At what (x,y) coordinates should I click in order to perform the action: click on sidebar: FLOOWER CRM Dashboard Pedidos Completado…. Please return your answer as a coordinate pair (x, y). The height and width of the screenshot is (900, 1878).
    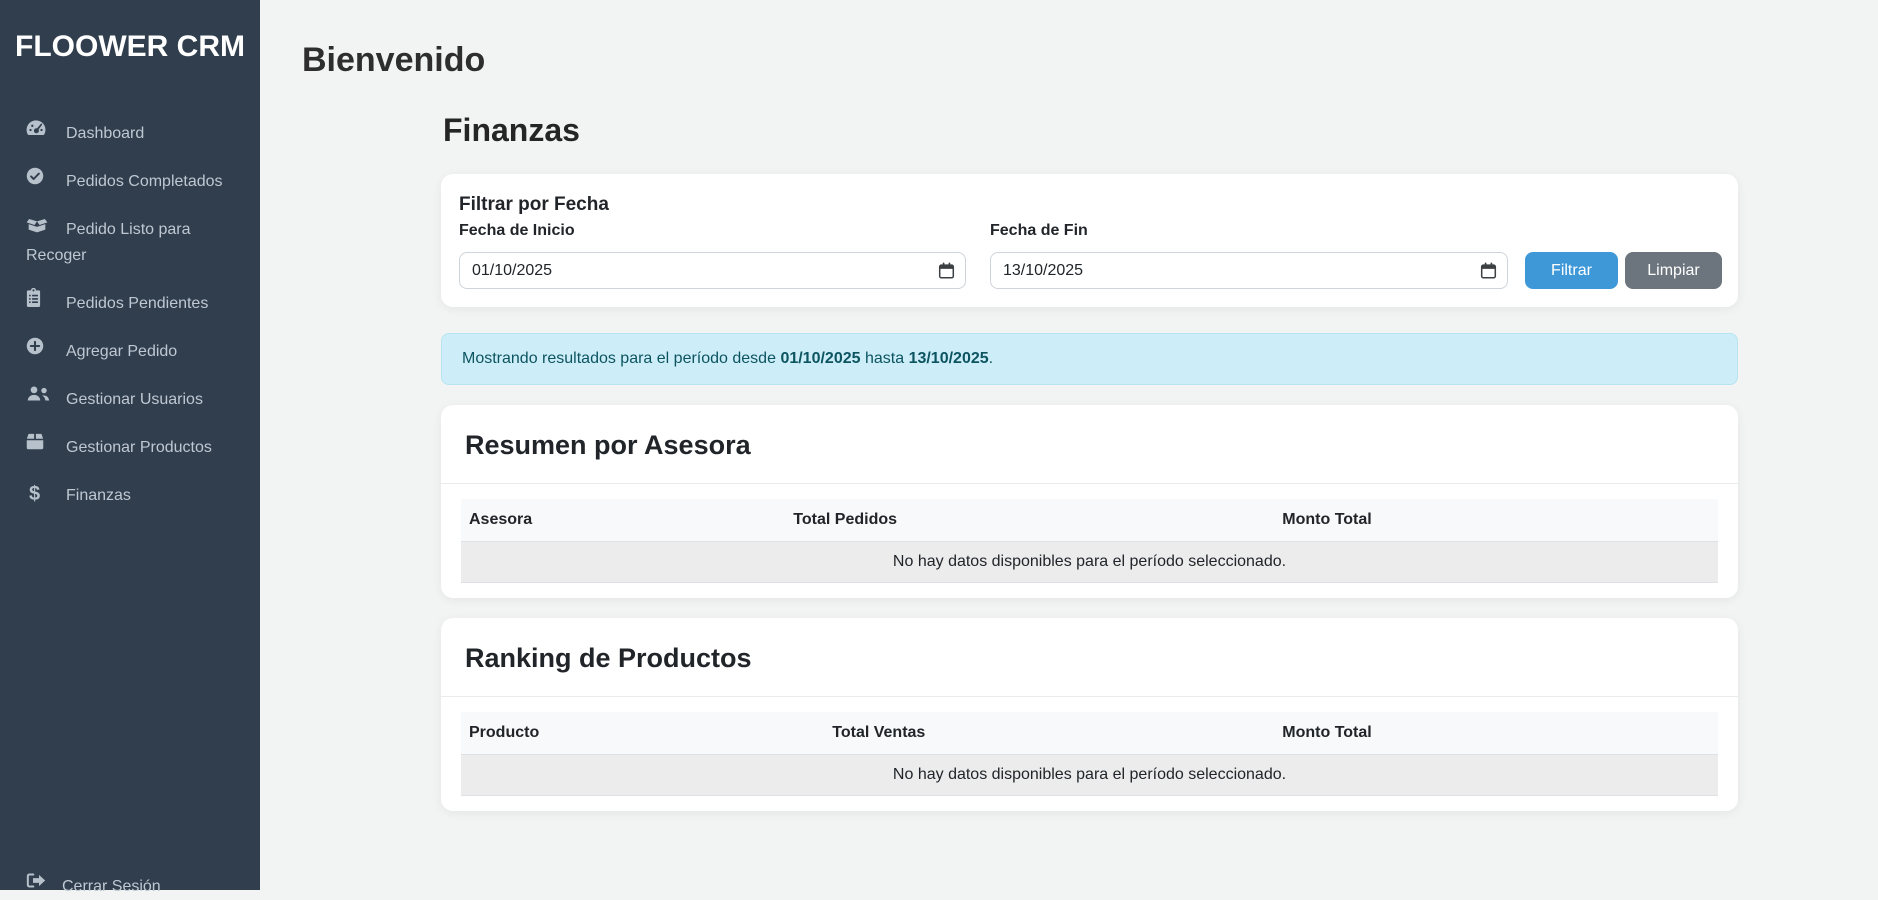
    Looking at the image, I should click on (130, 447).